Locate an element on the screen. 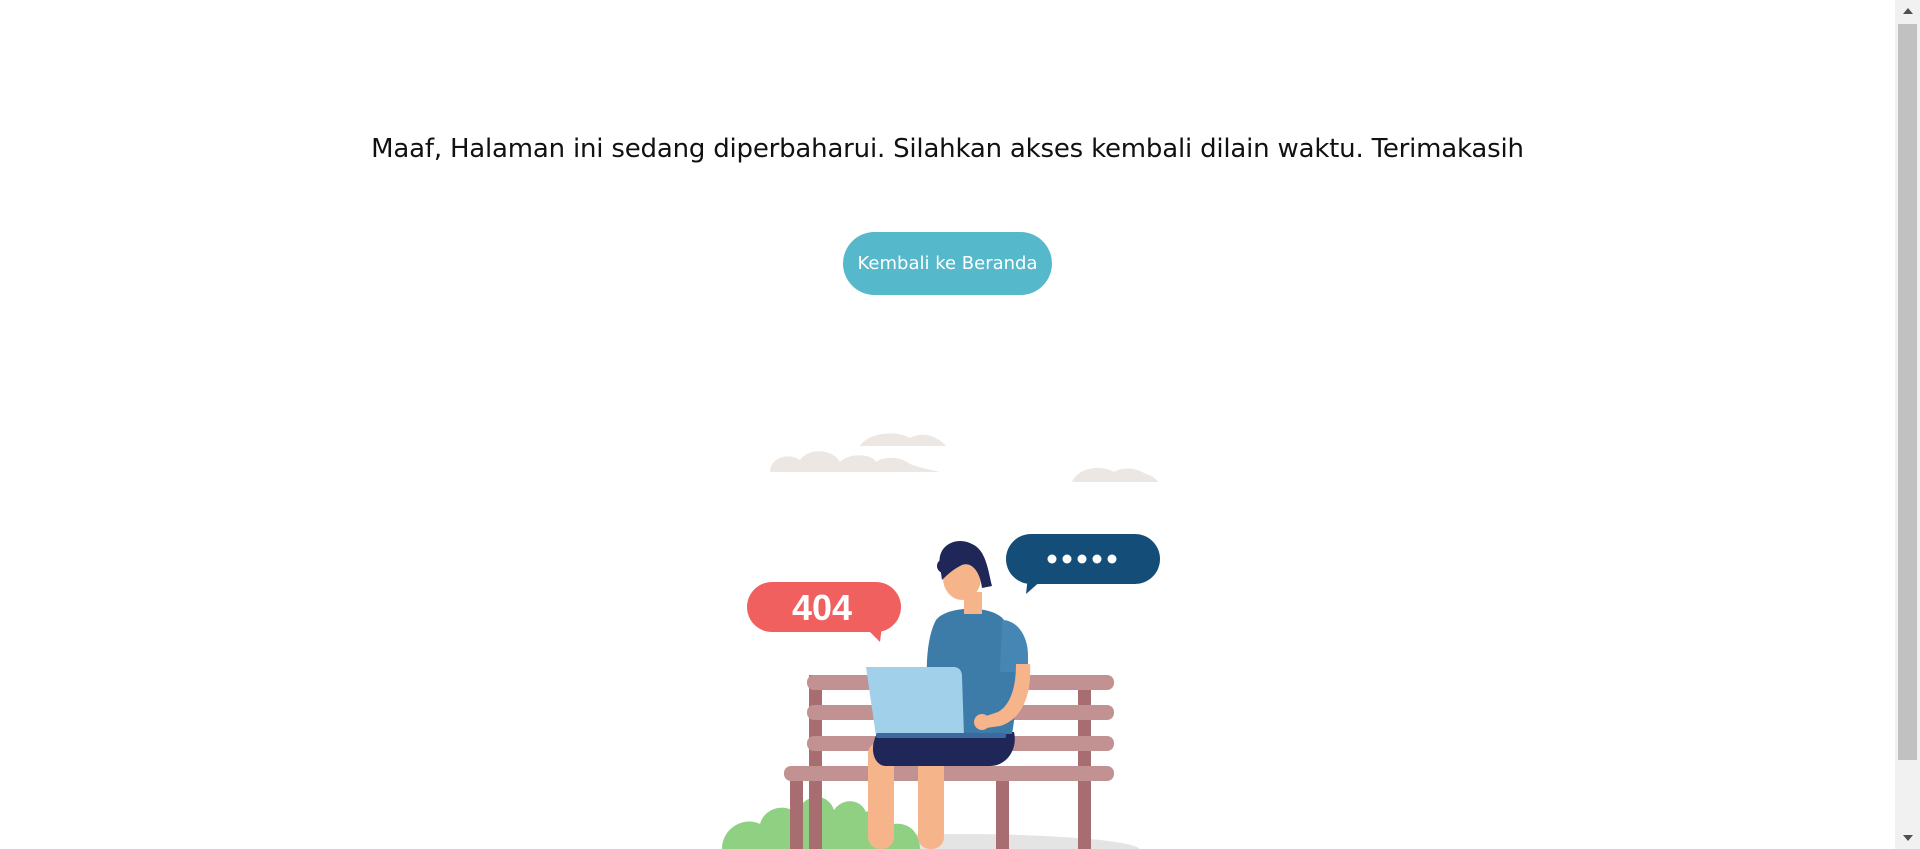  speech-bubble-icon: 404 is located at coordinates (824, 612).